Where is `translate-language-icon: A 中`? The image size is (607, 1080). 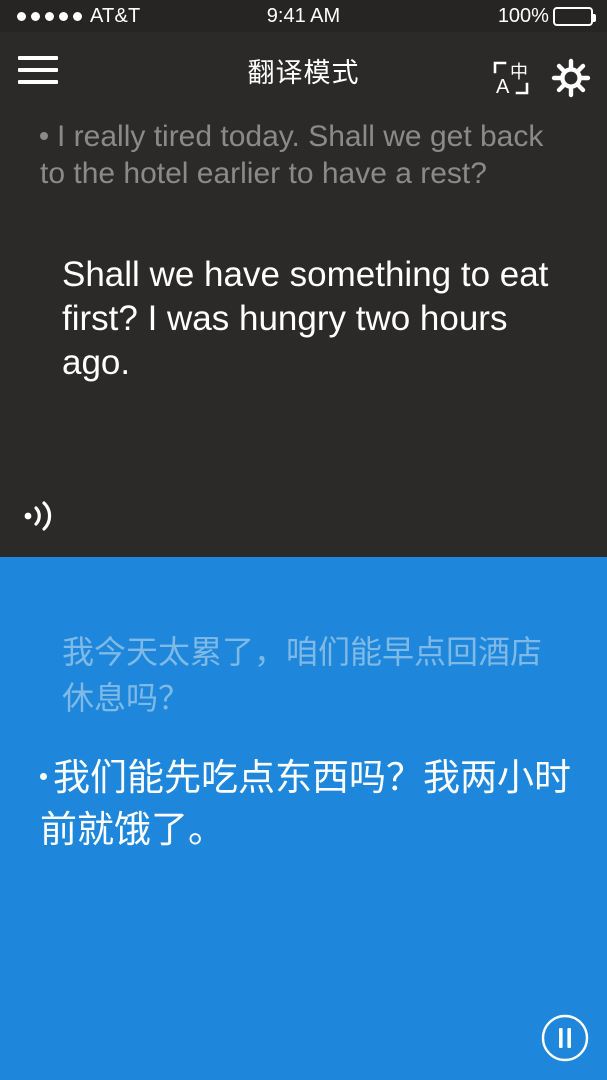
translate-language-icon: A 中 is located at coordinates (511, 78).